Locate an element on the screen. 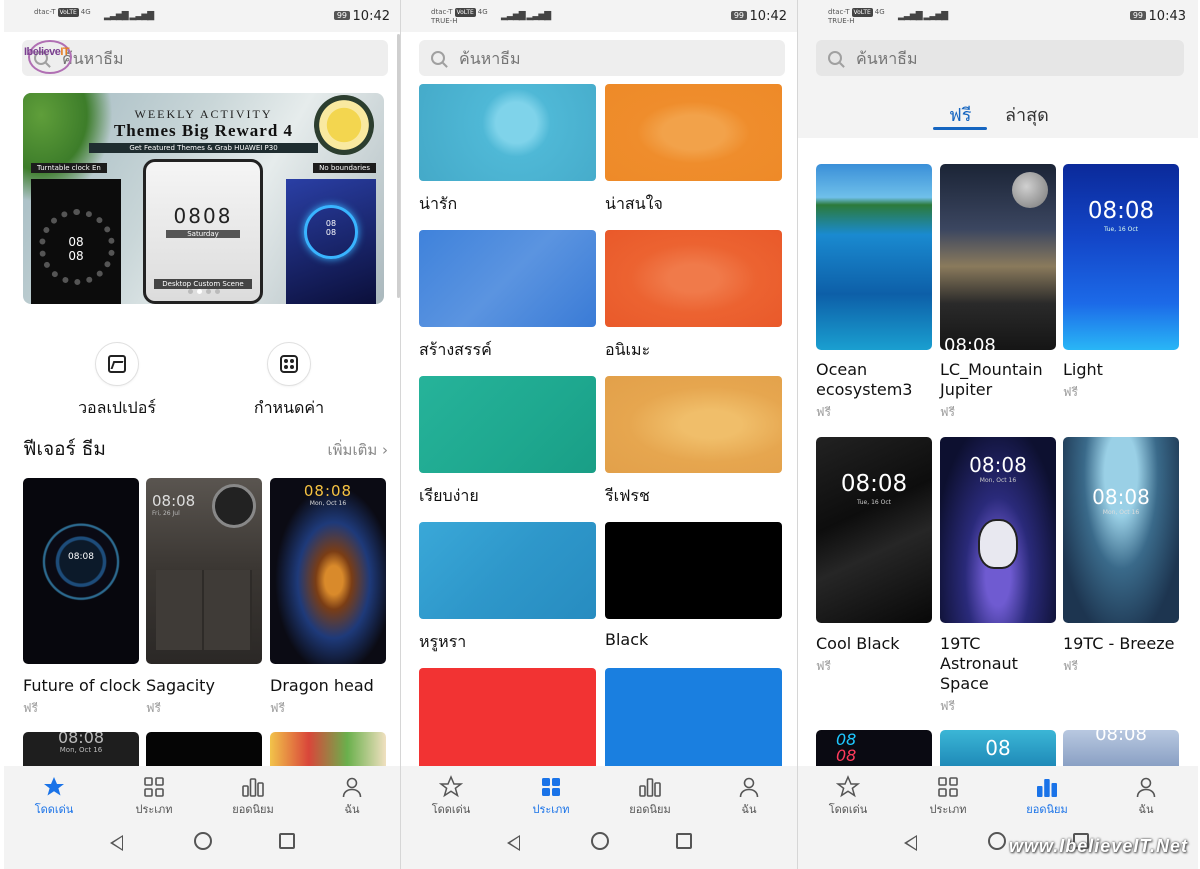 This screenshot has height=869, width=1200. theme-thumb-light: 08:08 Tue, 16 Oct is located at coordinates (1121, 257).